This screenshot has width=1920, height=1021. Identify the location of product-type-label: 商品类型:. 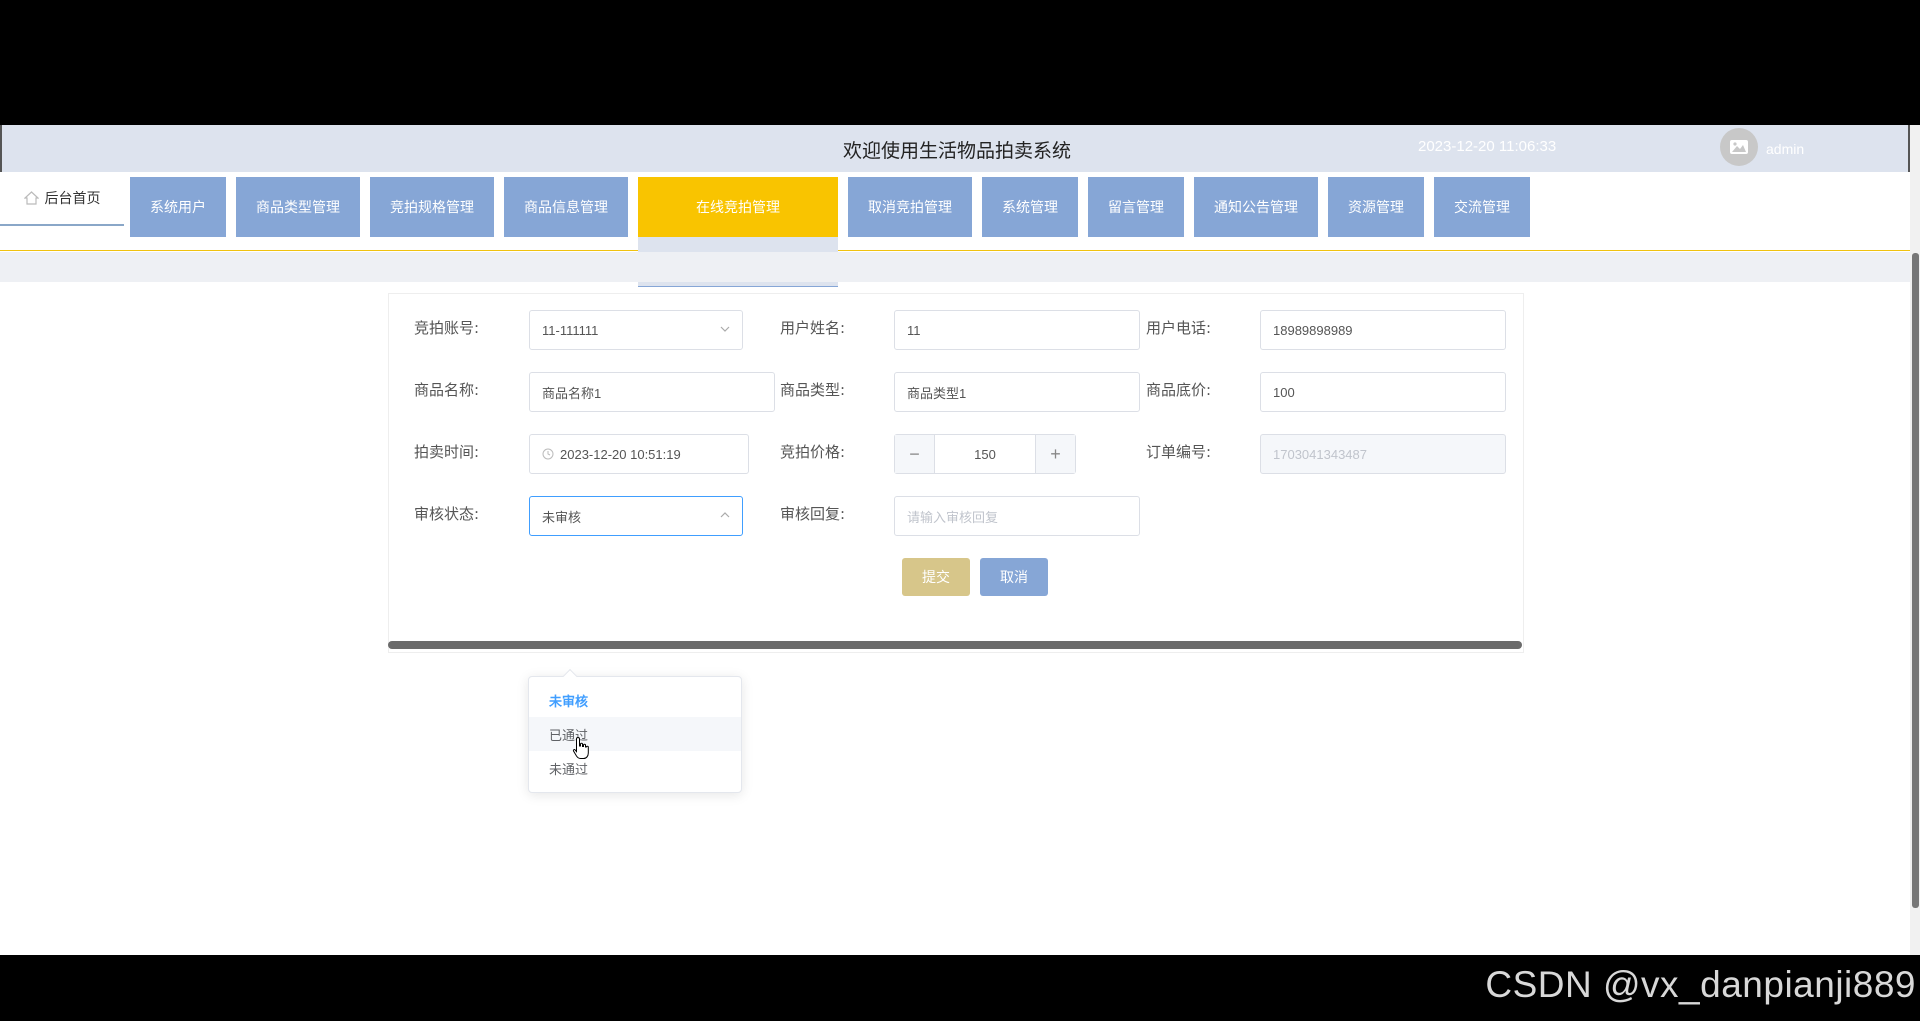
(812, 390).